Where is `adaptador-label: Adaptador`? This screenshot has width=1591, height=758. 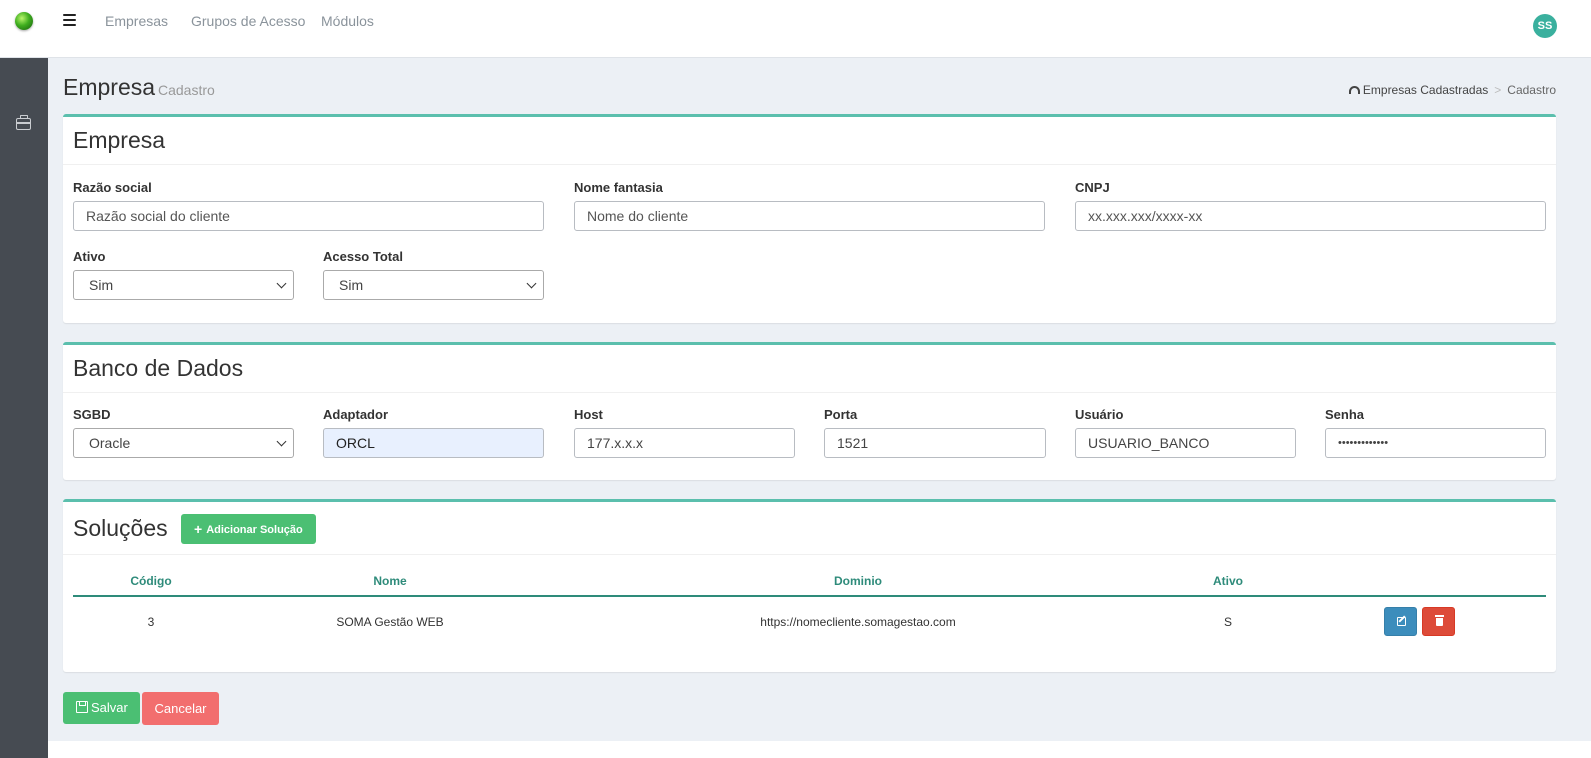
adaptador-label: Adaptador is located at coordinates (355, 414).